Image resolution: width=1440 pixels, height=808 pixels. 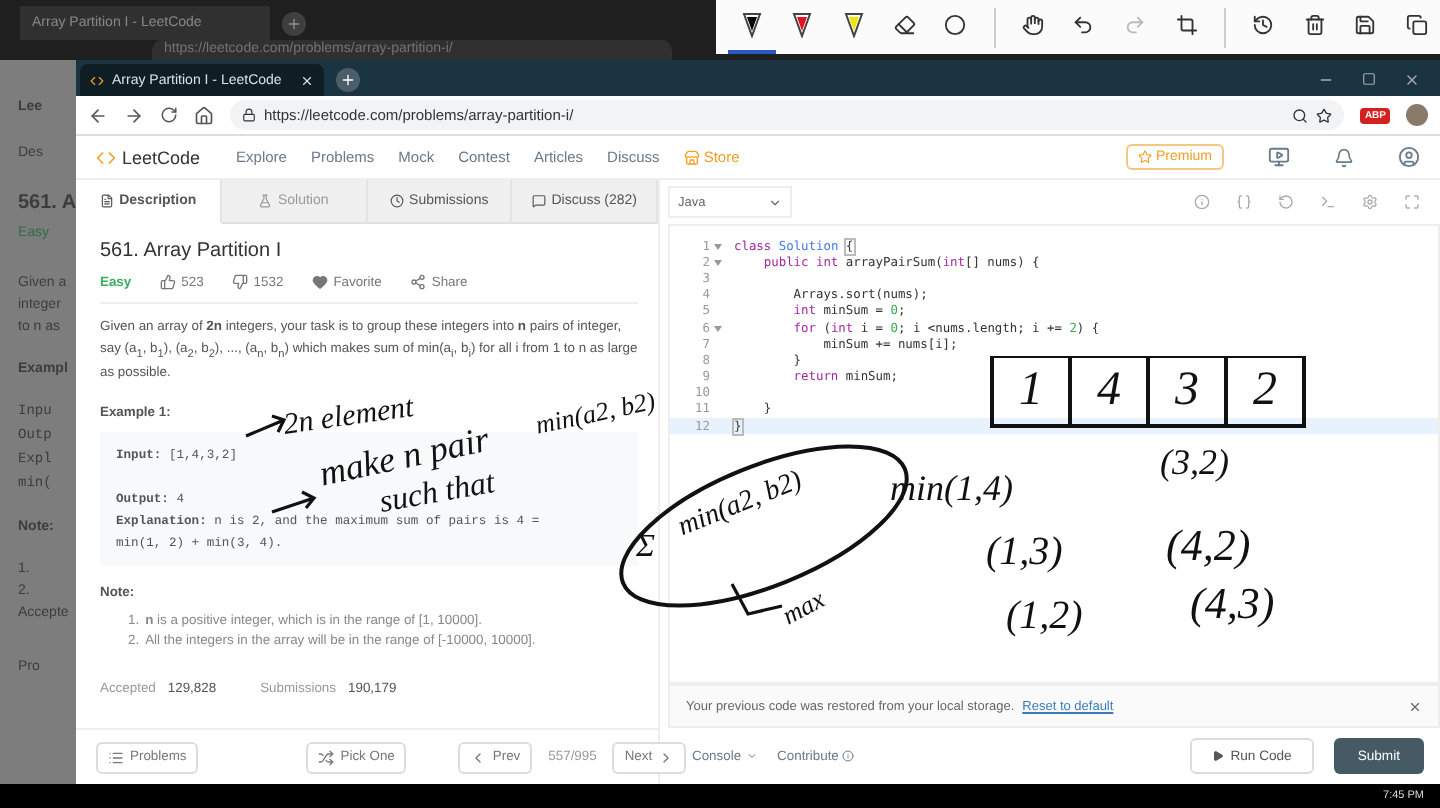 What do you see at coordinates (239, 282) in the screenshot?
I see `thumbs-down-icon` at bounding box center [239, 282].